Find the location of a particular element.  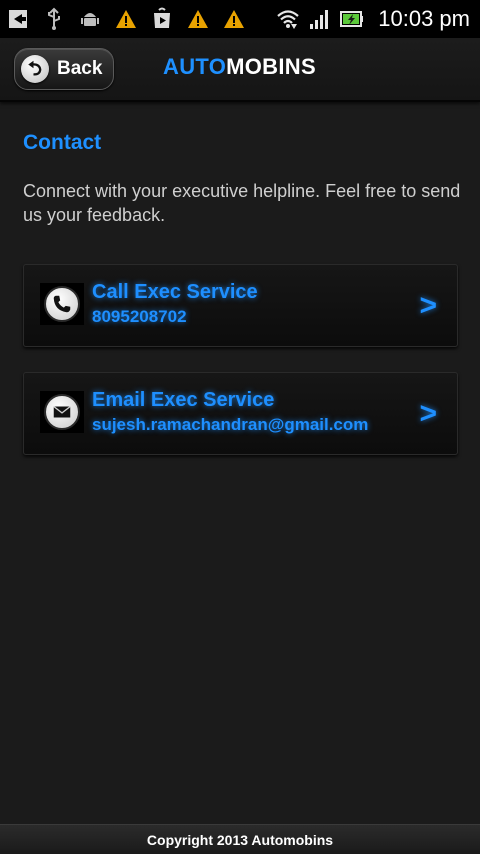

phone-icon is located at coordinates (62, 304).